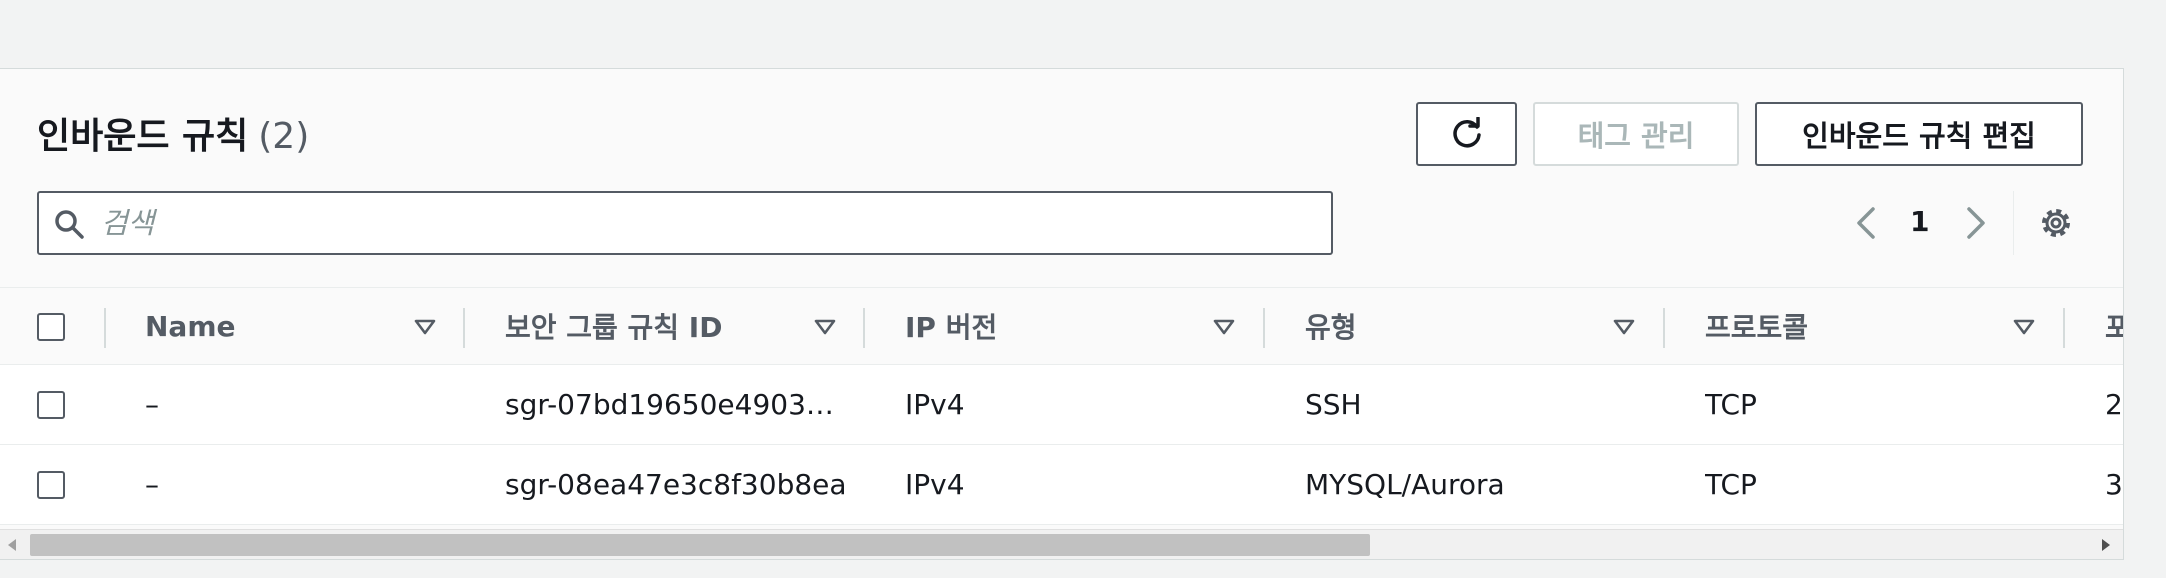  What do you see at coordinates (1405, 484) in the screenshot?
I see `cell-type: MYSQL/Aurora` at bounding box center [1405, 484].